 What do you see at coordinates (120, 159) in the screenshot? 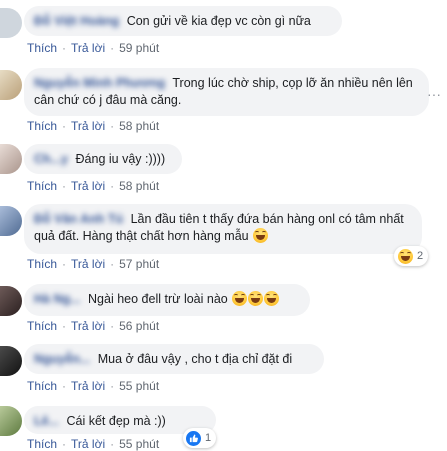
I see `comment-text: Đáng iu vậy :))))` at bounding box center [120, 159].